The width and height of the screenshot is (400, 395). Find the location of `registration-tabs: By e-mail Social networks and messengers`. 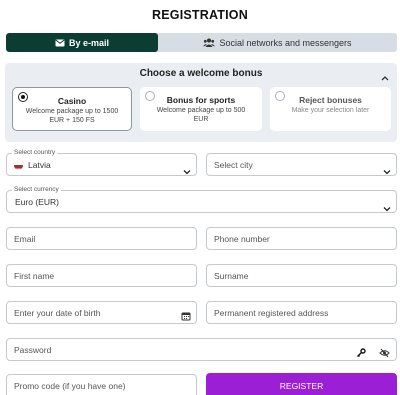

registration-tabs: By e-mail Social networks and messengers is located at coordinates (201, 42).